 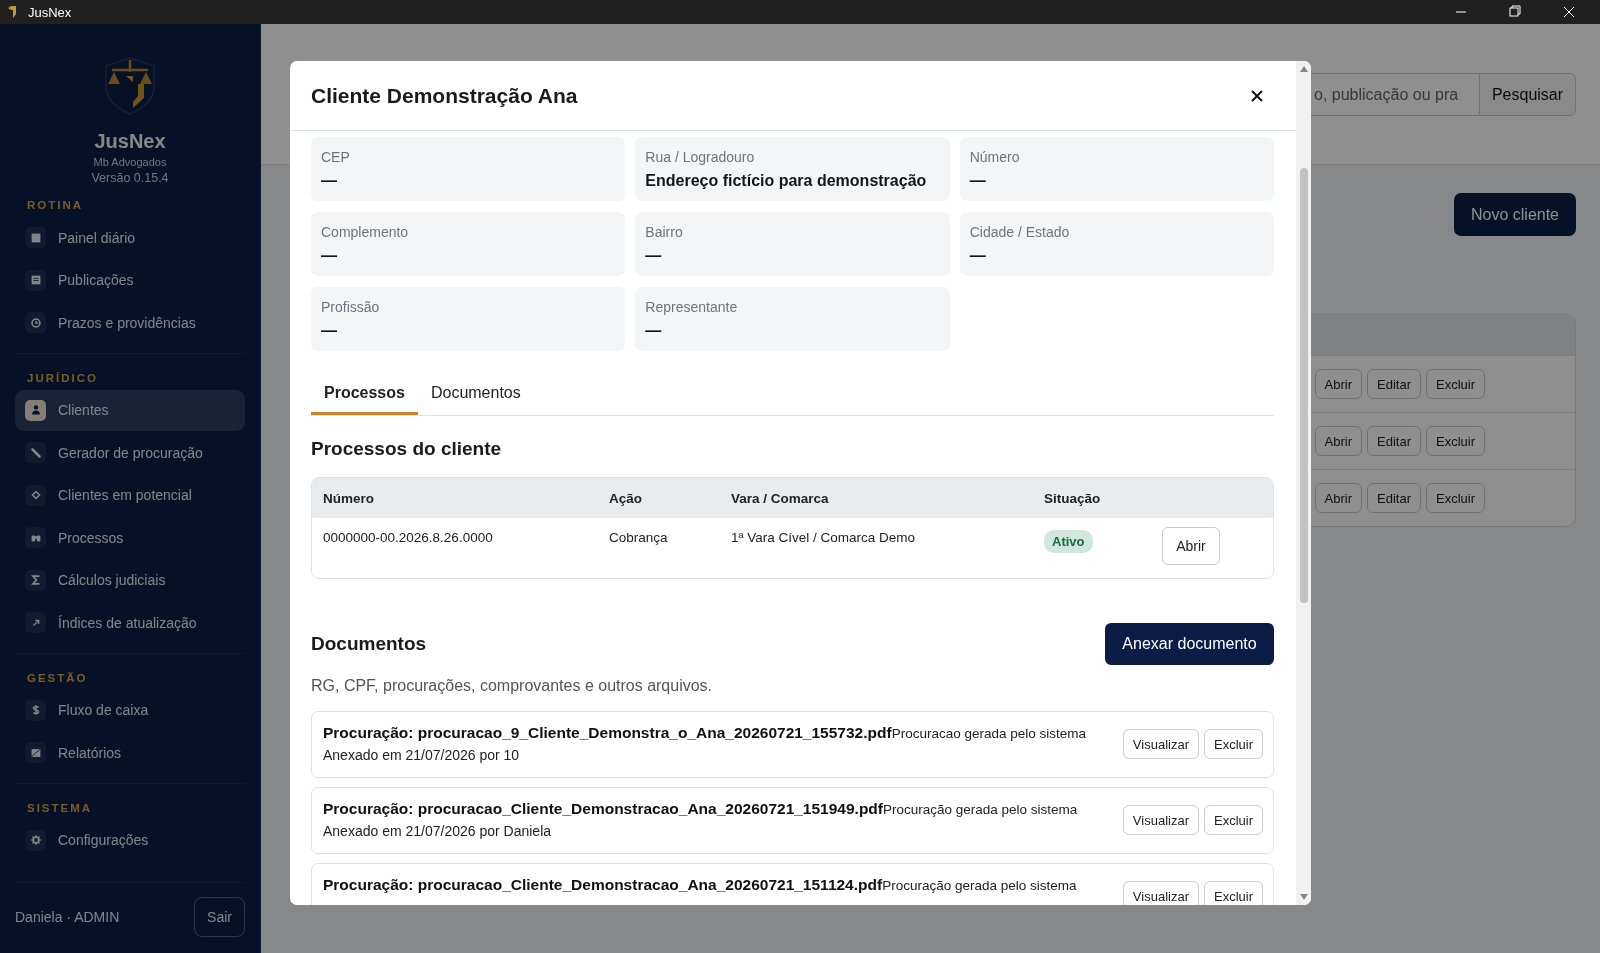 I want to click on attach-button: Anexar documento, so click(x=1189, y=644).